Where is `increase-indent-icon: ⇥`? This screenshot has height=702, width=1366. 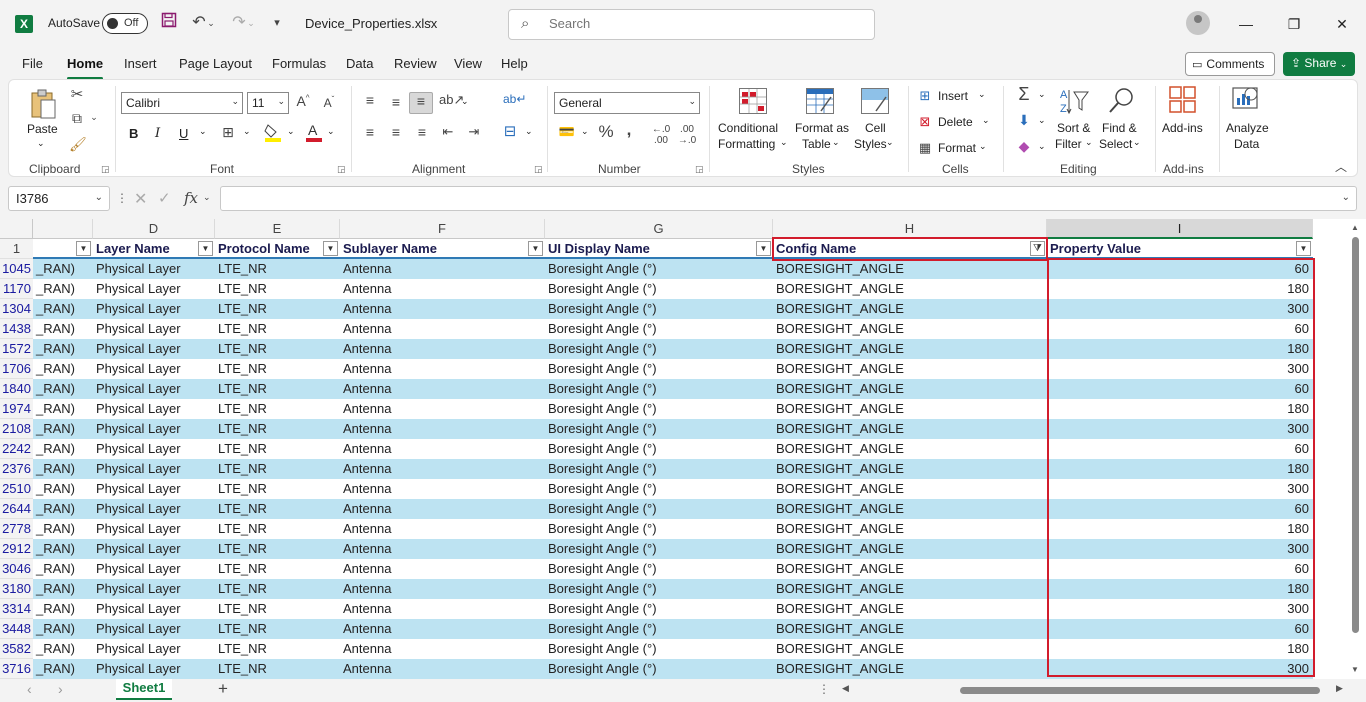 increase-indent-icon: ⇥ is located at coordinates (474, 132).